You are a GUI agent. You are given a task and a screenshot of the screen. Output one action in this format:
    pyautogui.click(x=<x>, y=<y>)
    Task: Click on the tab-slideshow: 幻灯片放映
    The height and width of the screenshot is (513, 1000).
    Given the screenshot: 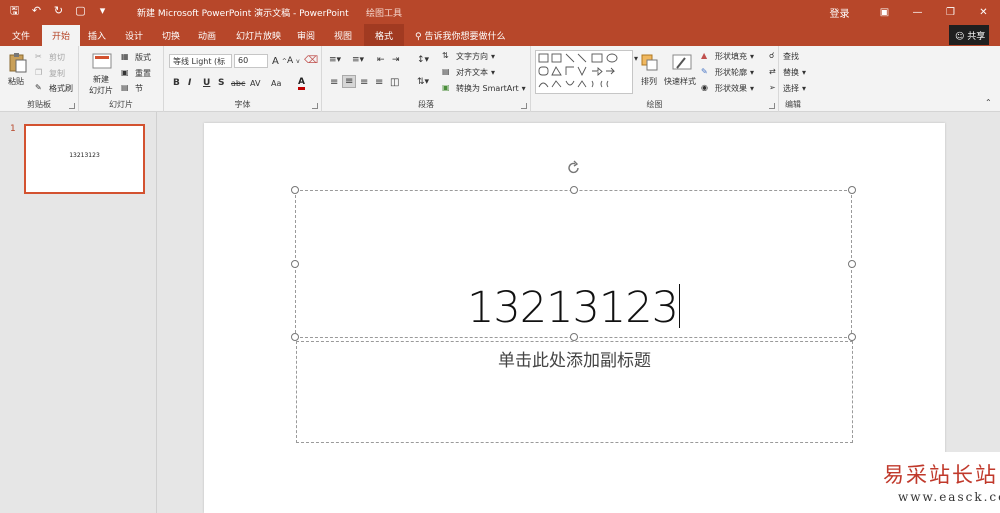 What is the action you would take?
    pyautogui.click(x=258, y=35)
    